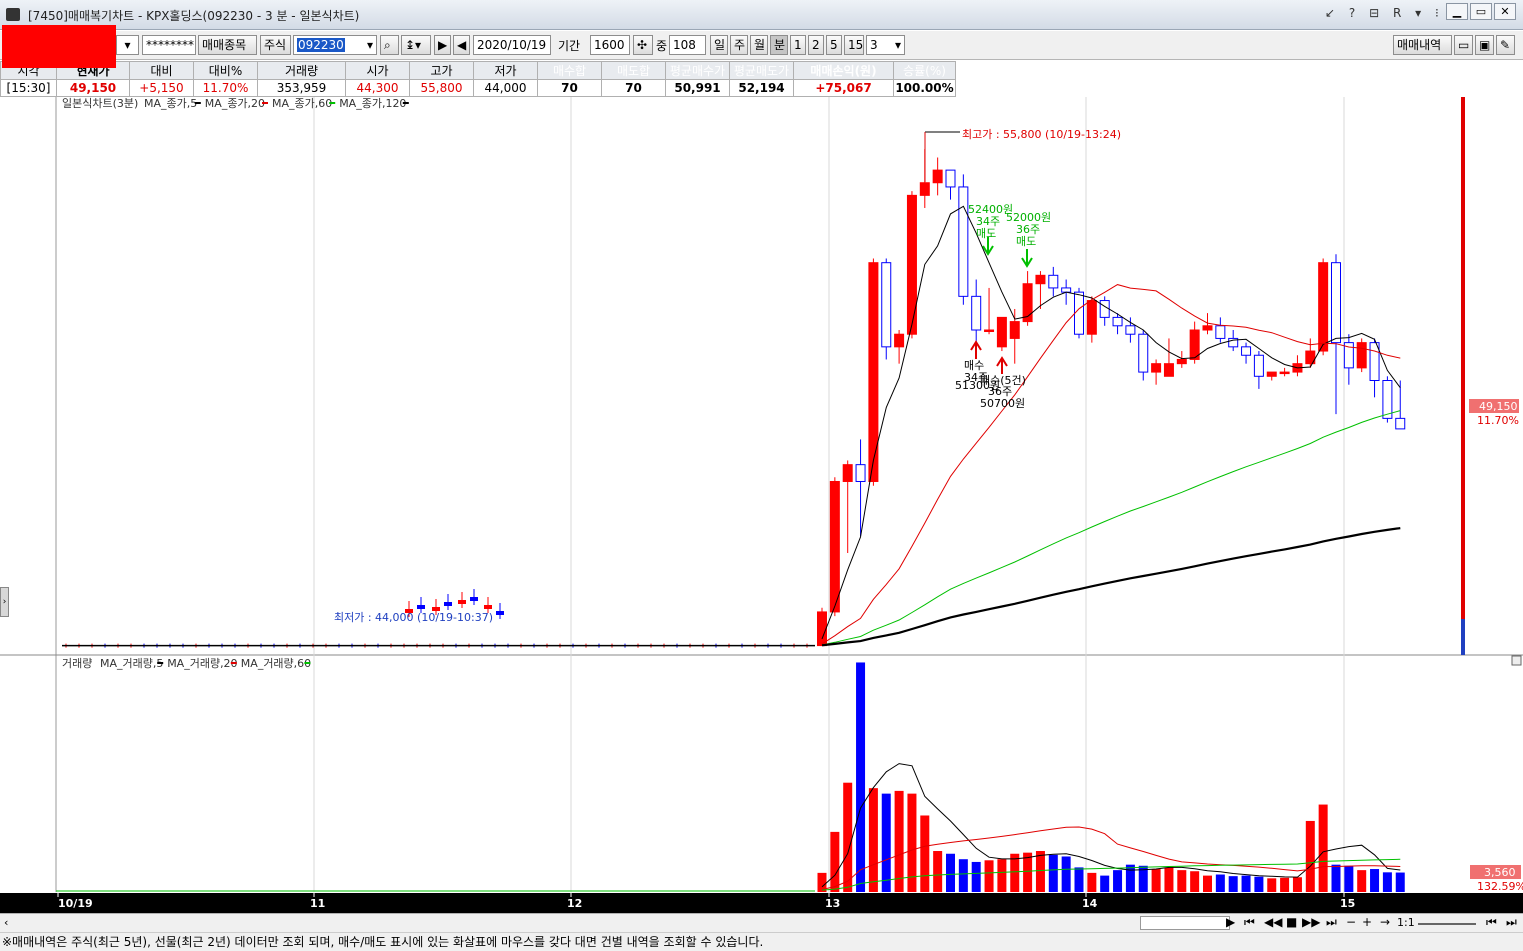  Describe the element at coordinates (461, 45) in the screenshot. I see `prev-icon: ◀` at that location.